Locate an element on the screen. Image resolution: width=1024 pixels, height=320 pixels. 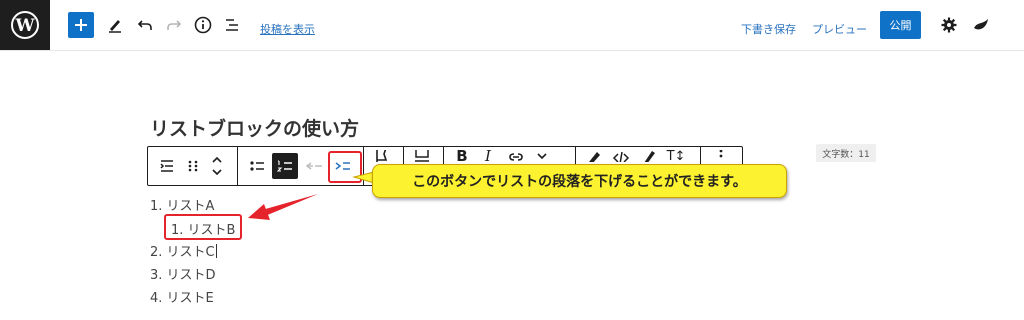
align-button is located at coordinates (382, 156).